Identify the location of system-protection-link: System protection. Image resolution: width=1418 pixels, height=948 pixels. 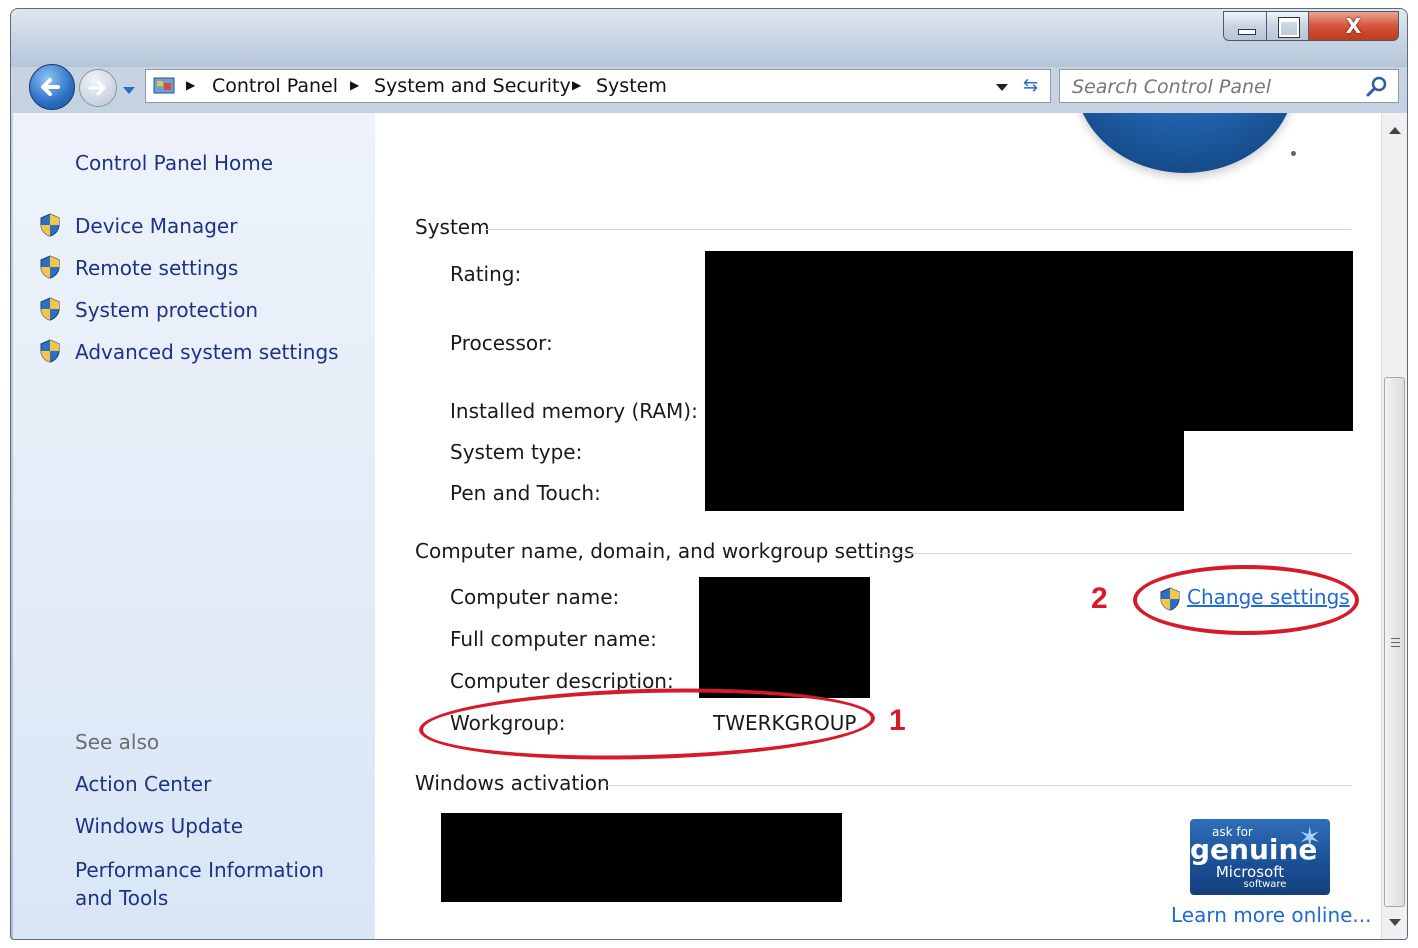
(166, 310).